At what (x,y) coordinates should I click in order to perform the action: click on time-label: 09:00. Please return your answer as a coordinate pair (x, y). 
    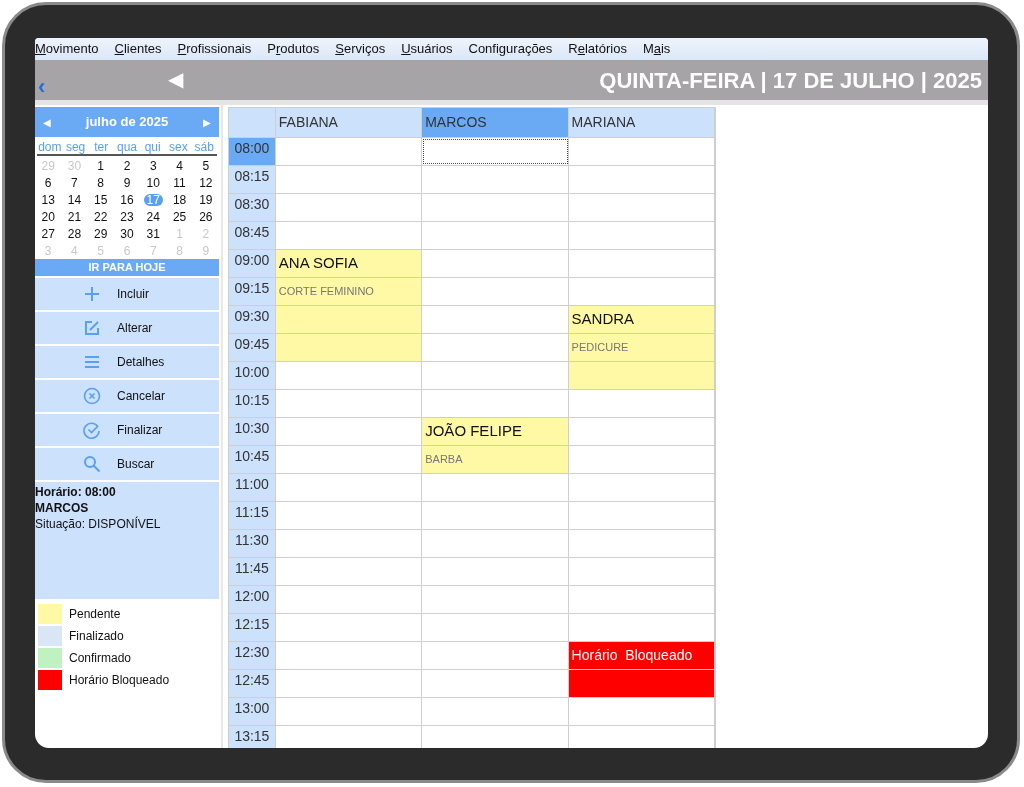
    Looking at the image, I should click on (252, 263).